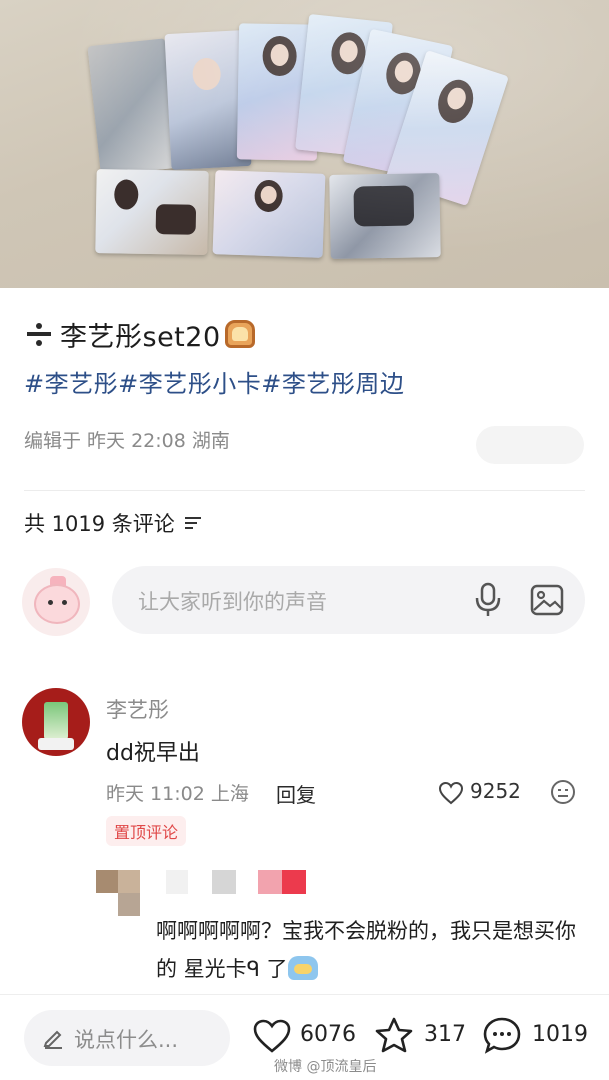 This screenshot has width=609, height=1080. Describe the element at coordinates (177, 794) in the screenshot. I see `comment-time: 昨天 11:02 上海` at that location.